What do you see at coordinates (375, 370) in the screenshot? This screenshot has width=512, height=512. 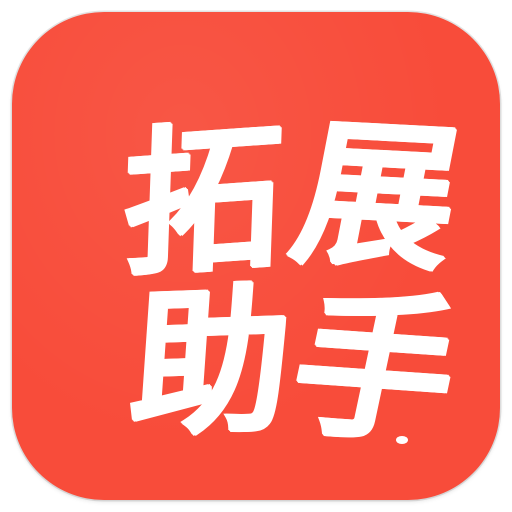 I see `glyph-shou: 手` at bounding box center [375, 370].